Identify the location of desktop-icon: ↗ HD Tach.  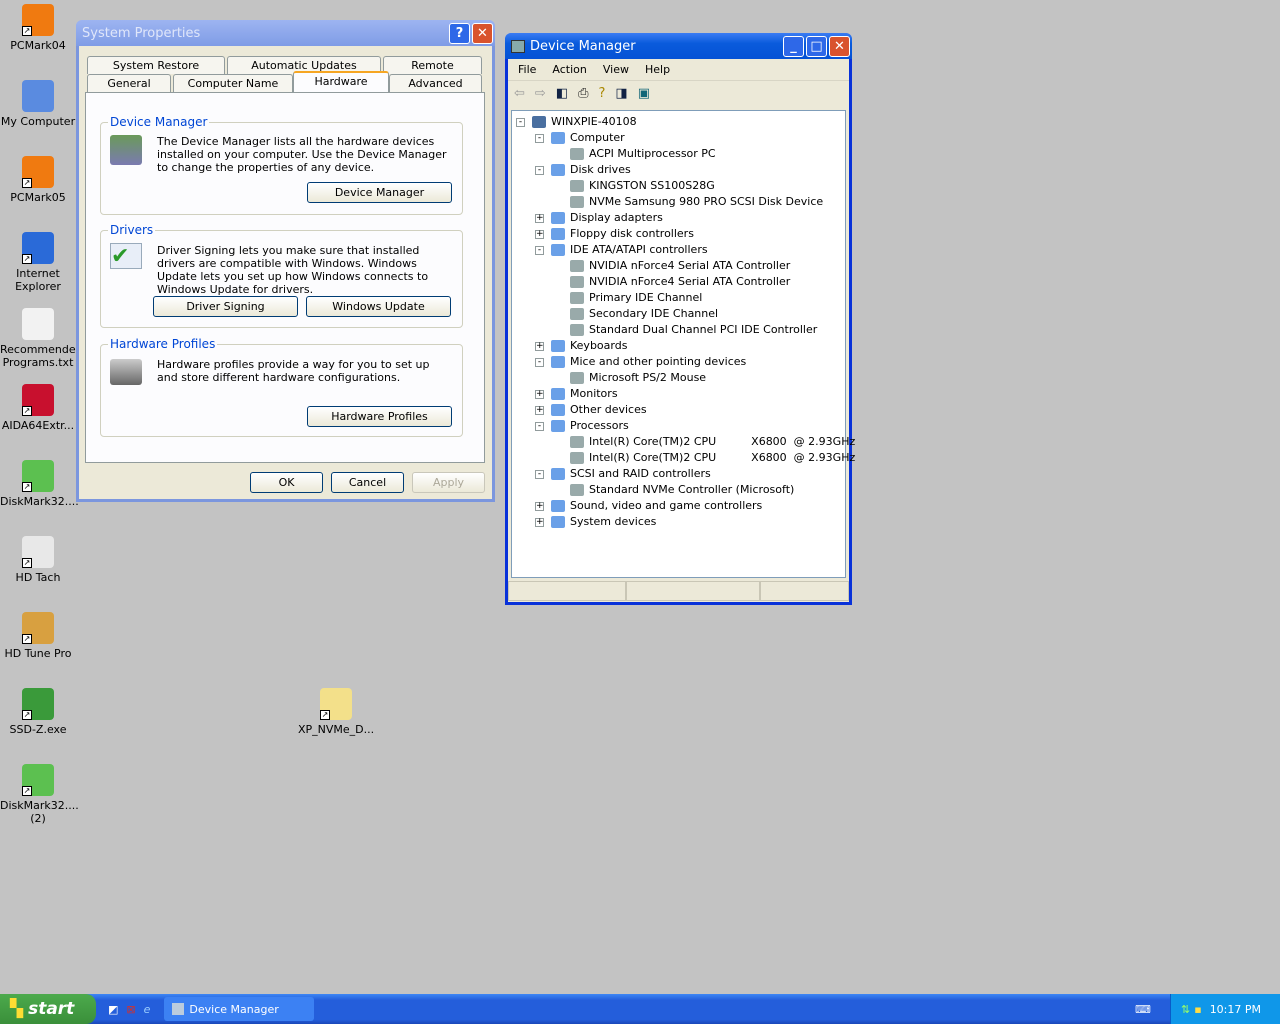
(38, 560).